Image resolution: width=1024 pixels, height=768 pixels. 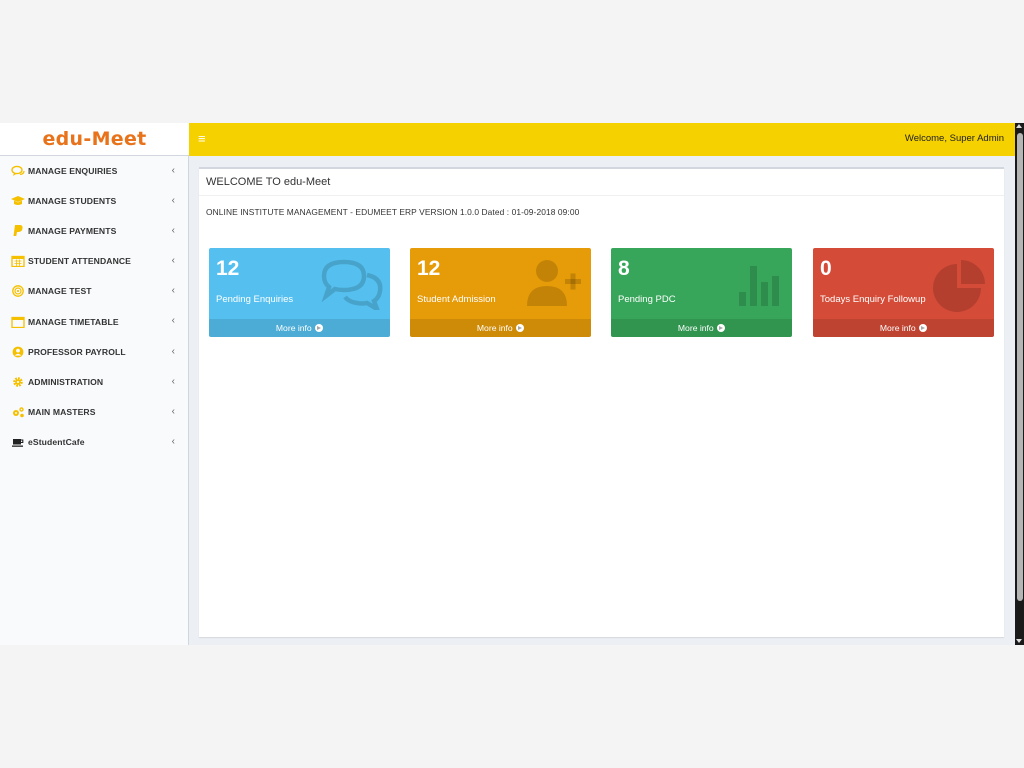 I want to click on tile-value: 8, so click(x=624, y=268).